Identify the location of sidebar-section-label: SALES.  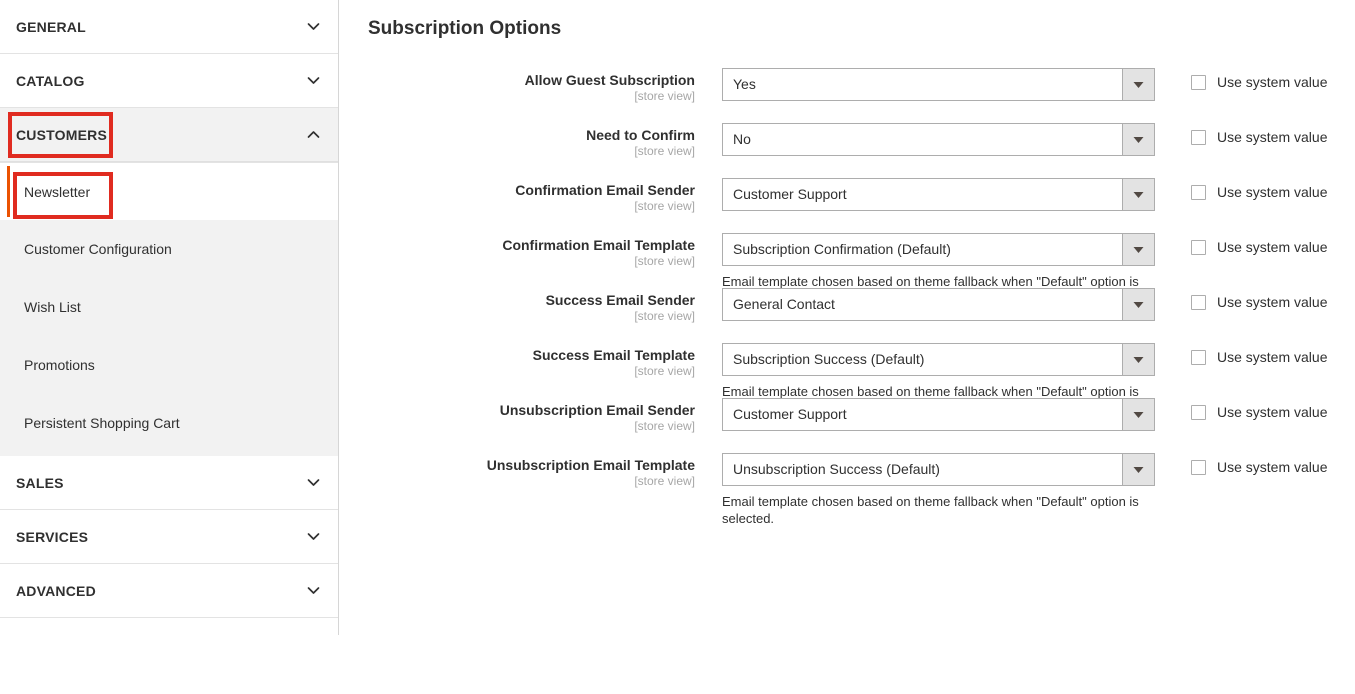
(40, 482).